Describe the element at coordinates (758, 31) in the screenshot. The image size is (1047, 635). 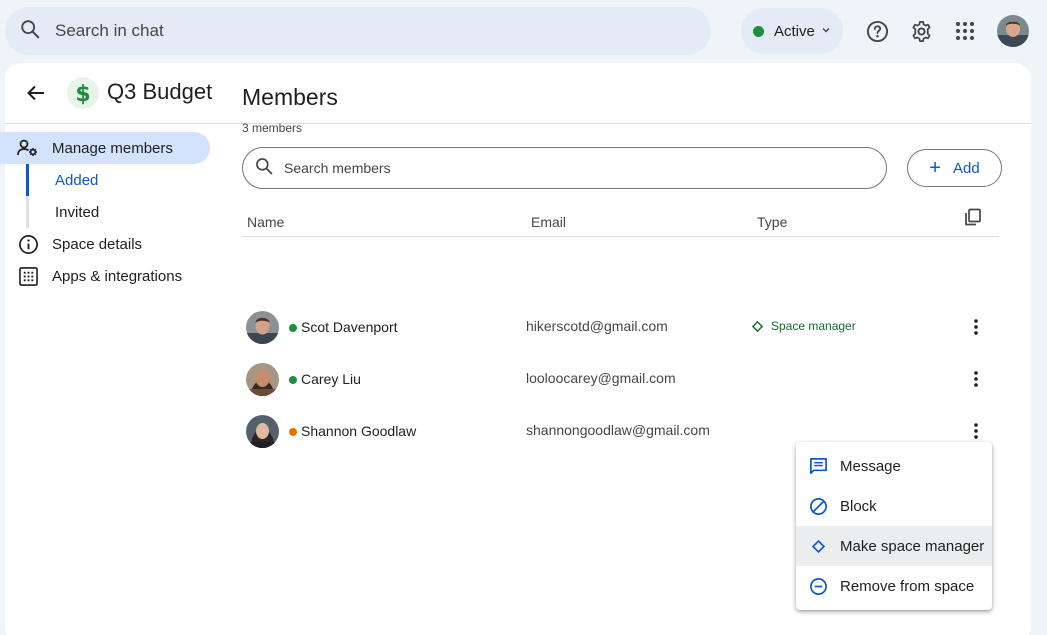
I see `active-status-dot` at that location.